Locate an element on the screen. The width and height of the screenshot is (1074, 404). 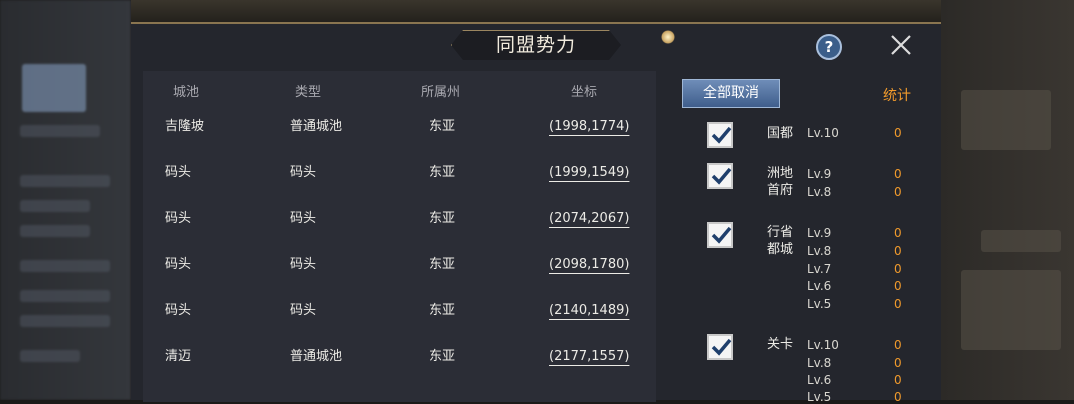
city-coord-link: (2140,1489) is located at coordinates (589, 311).